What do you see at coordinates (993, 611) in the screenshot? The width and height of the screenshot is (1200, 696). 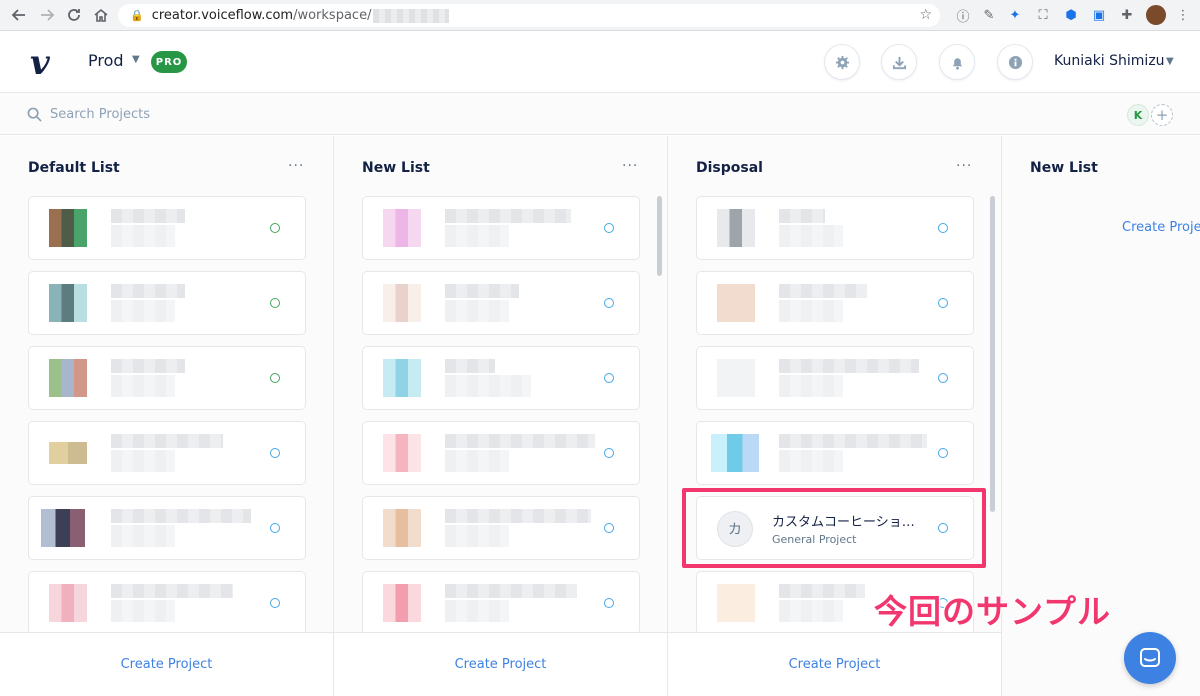 I see `annotation-callout: 今回のサンプル` at bounding box center [993, 611].